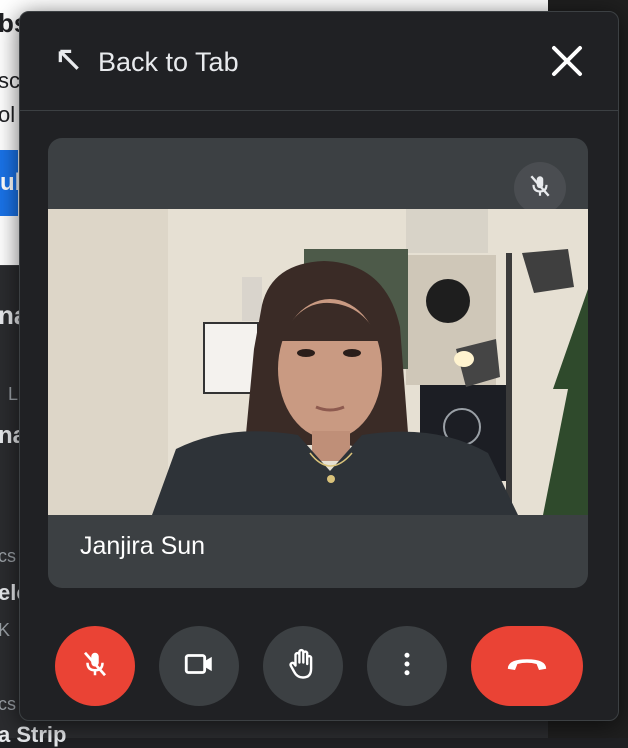  I want to click on call-controls, so click(319, 668).